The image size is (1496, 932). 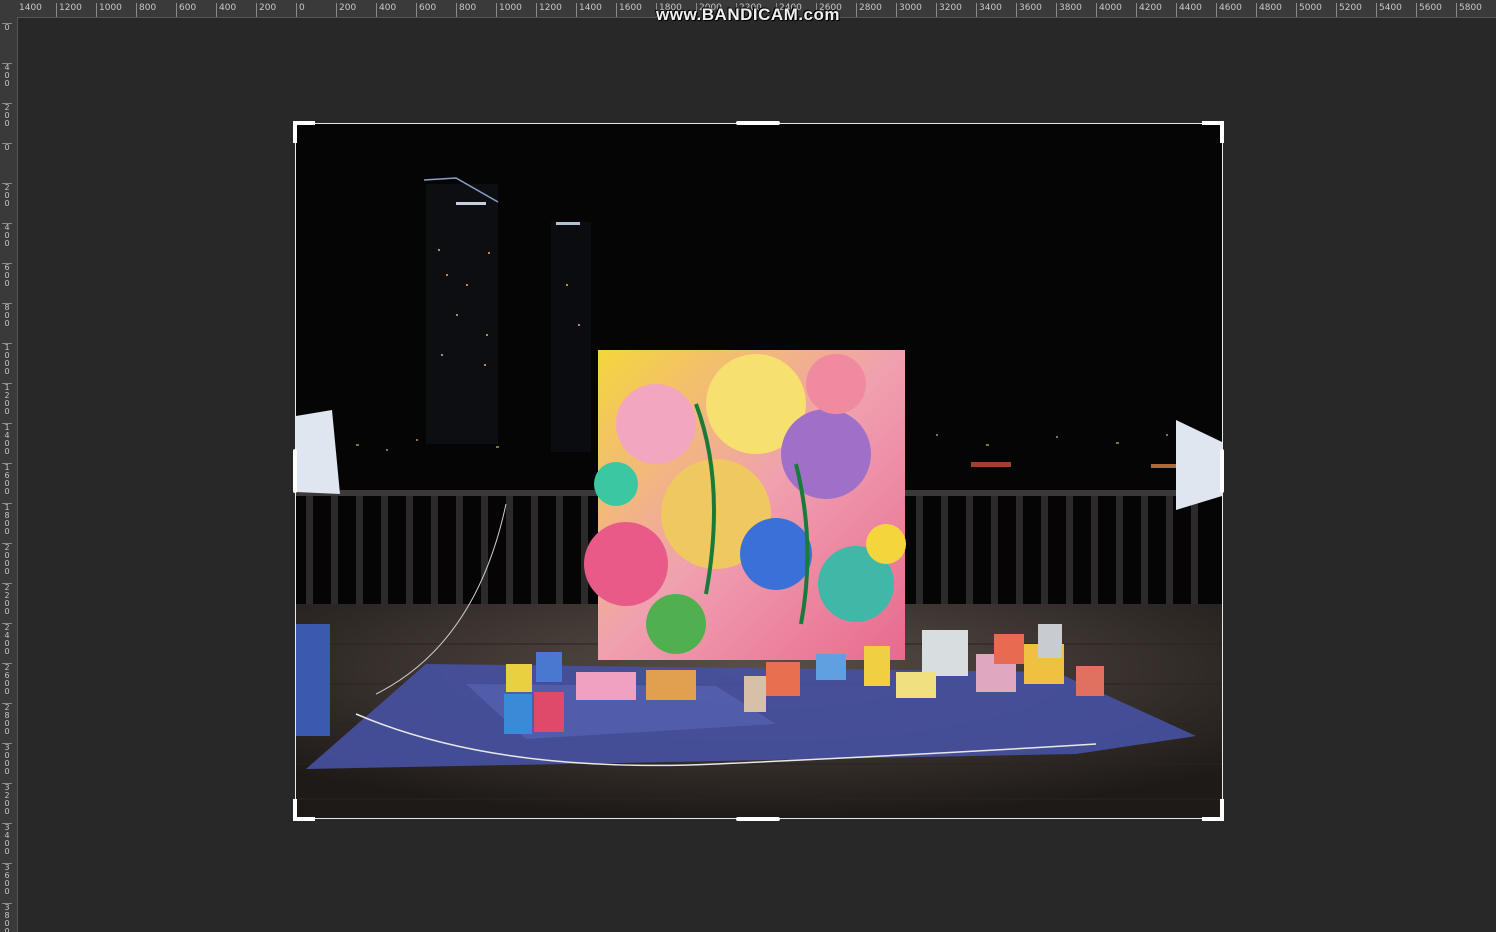 What do you see at coordinates (7, 479) in the screenshot?
I see `ruler-left-label: 1600` at bounding box center [7, 479].